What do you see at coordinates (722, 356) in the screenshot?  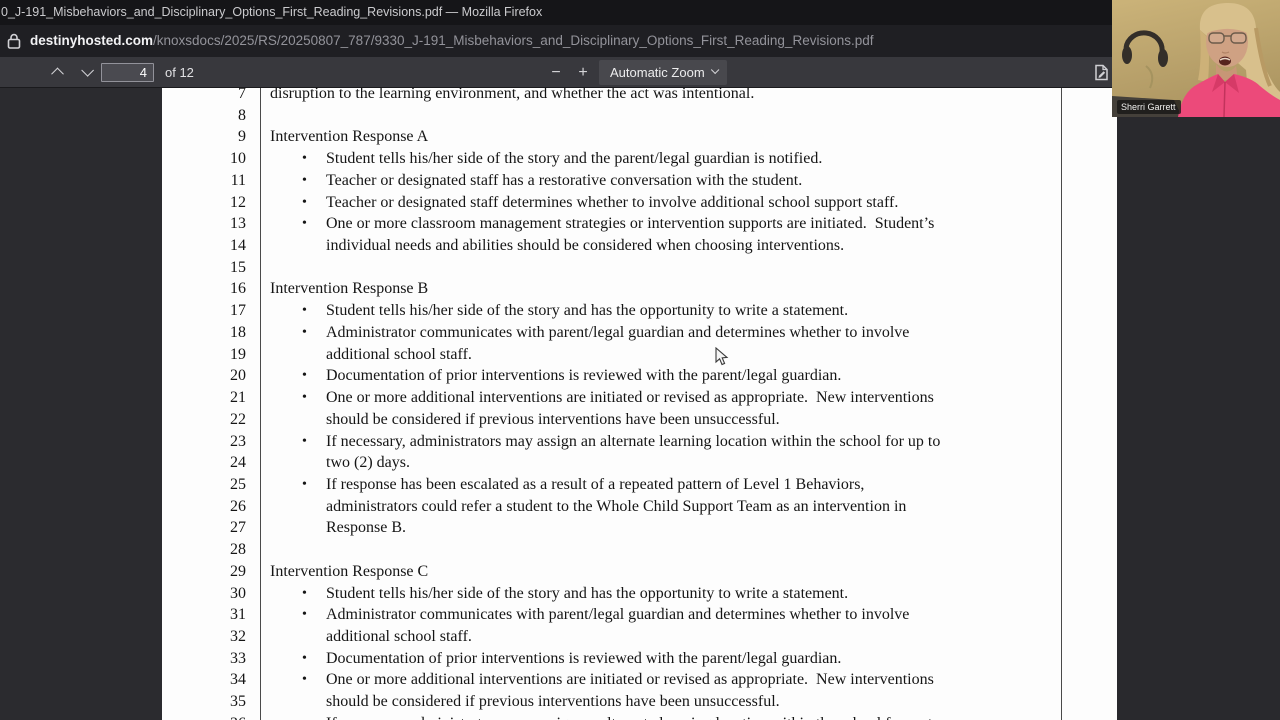 I see `mouse-cursor-icon` at bounding box center [722, 356].